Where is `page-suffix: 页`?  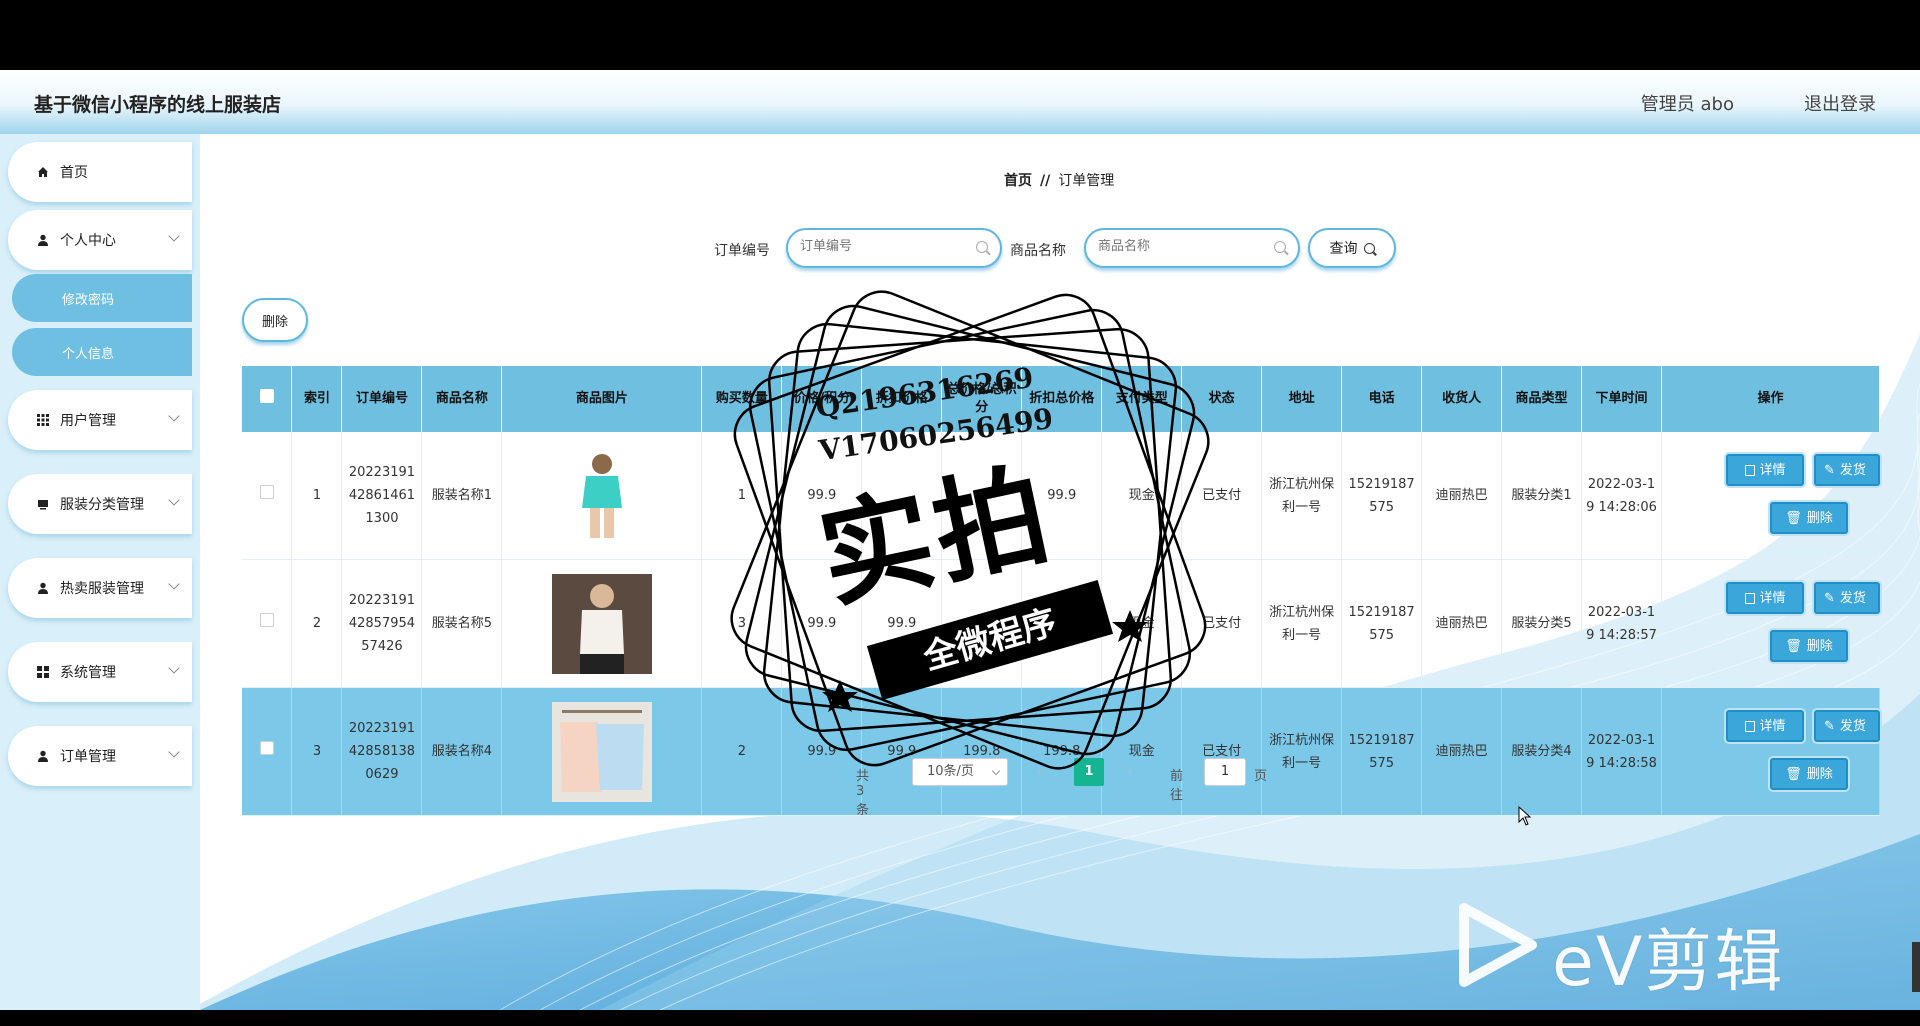
page-suffix: 页 is located at coordinates (1261, 776).